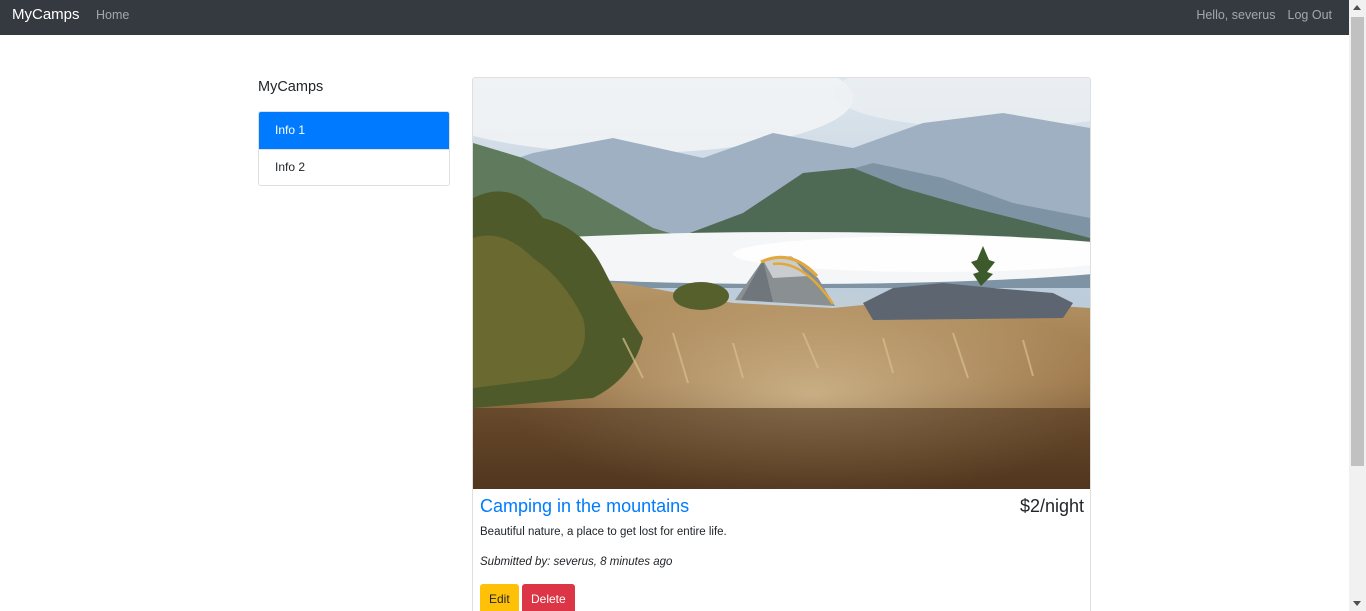 The height and width of the screenshot is (611, 1366). I want to click on navbar: MyCamps Home Hello, severus Log Out, so click(674, 17).